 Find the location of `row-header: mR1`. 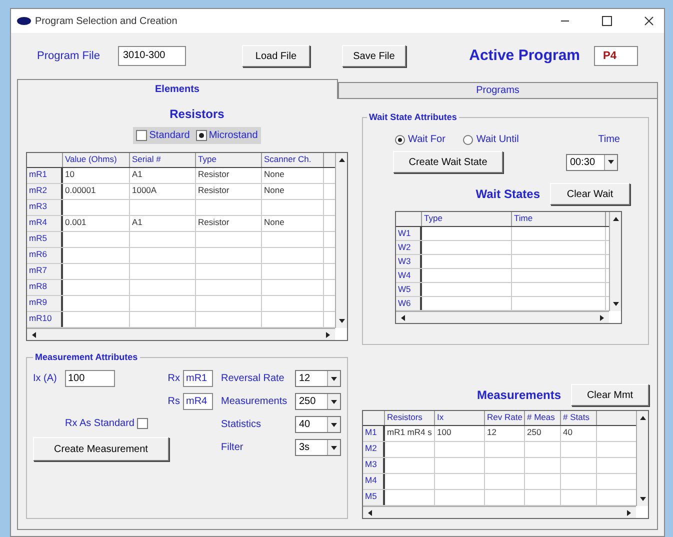

row-header: mR1 is located at coordinates (45, 175).